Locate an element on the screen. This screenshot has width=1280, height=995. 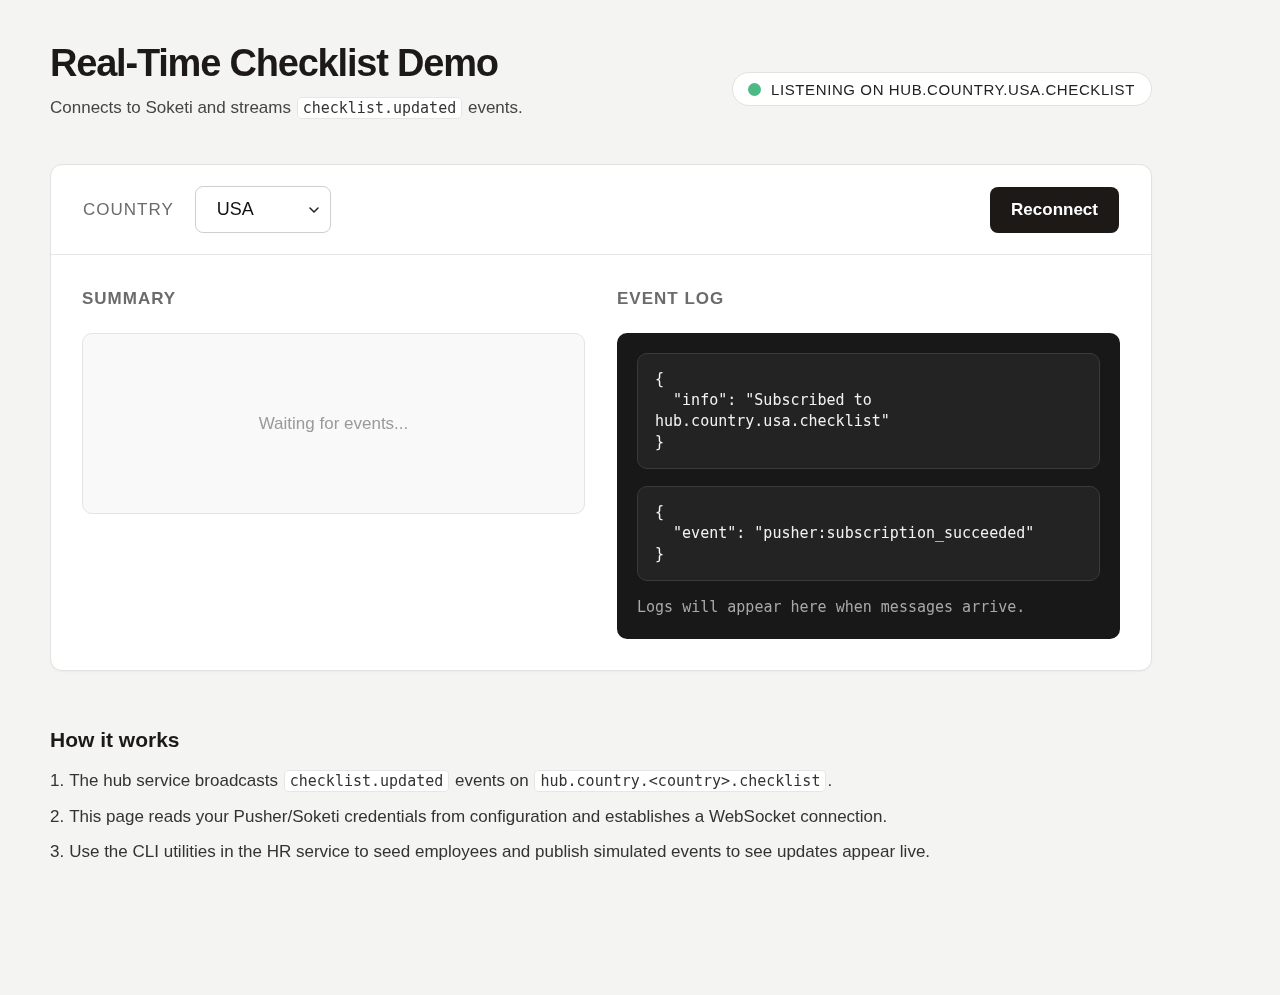
country-label: COUNTRY is located at coordinates (128, 209).